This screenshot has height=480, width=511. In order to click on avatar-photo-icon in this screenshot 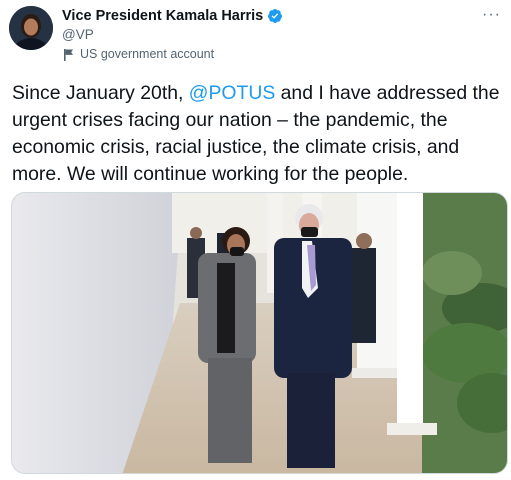, I will do `click(31, 28)`.